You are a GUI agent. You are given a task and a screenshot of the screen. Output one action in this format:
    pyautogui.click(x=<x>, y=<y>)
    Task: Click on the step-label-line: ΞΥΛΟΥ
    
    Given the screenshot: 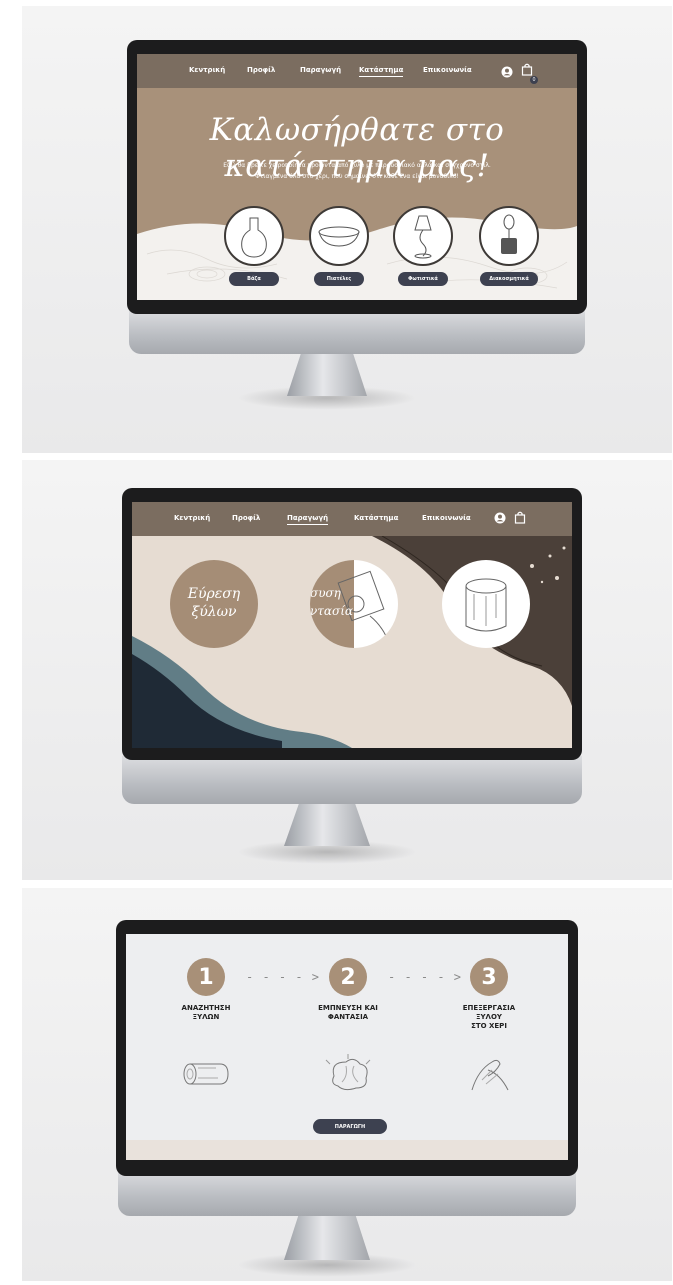 What is the action you would take?
    pyautogui.click(x=489, y=1016)
    